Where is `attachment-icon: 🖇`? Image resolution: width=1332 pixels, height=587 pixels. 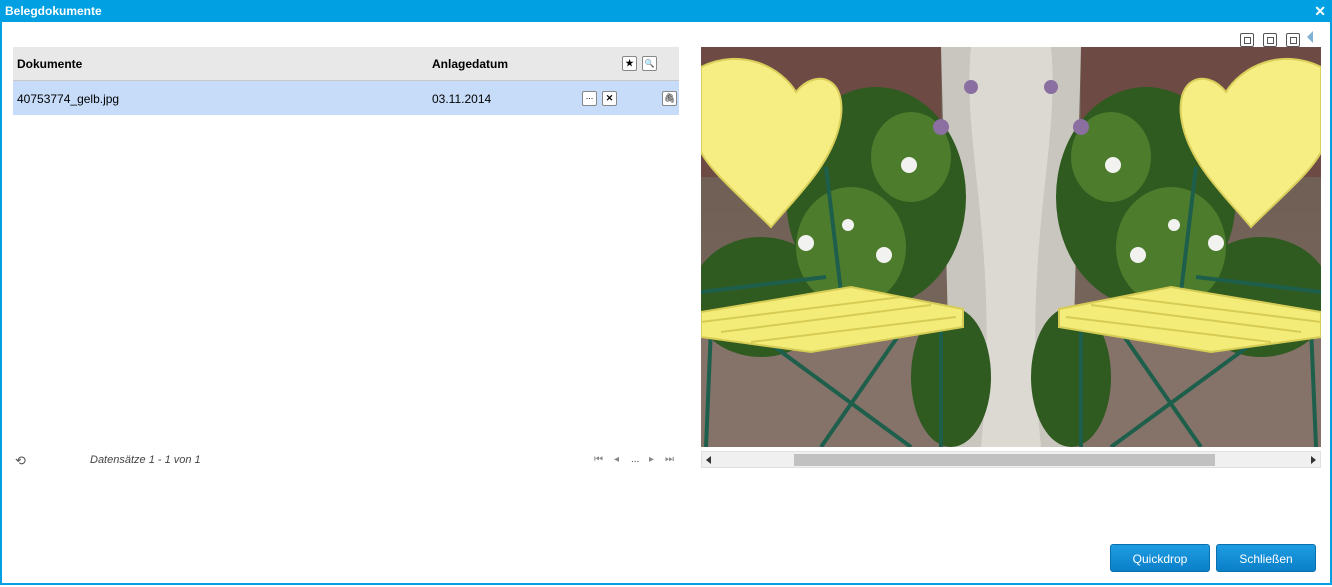 attachment-icon: 🖇 is located at coordinates (669, 98).